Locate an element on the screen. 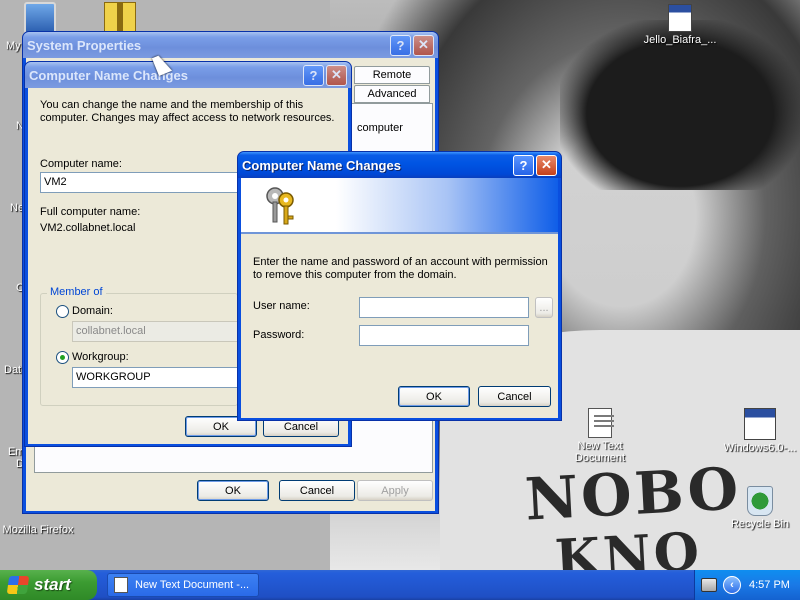 This screenshot has width=800, height=600. clock: 4:57 PM is located at coordinates (769, 585).